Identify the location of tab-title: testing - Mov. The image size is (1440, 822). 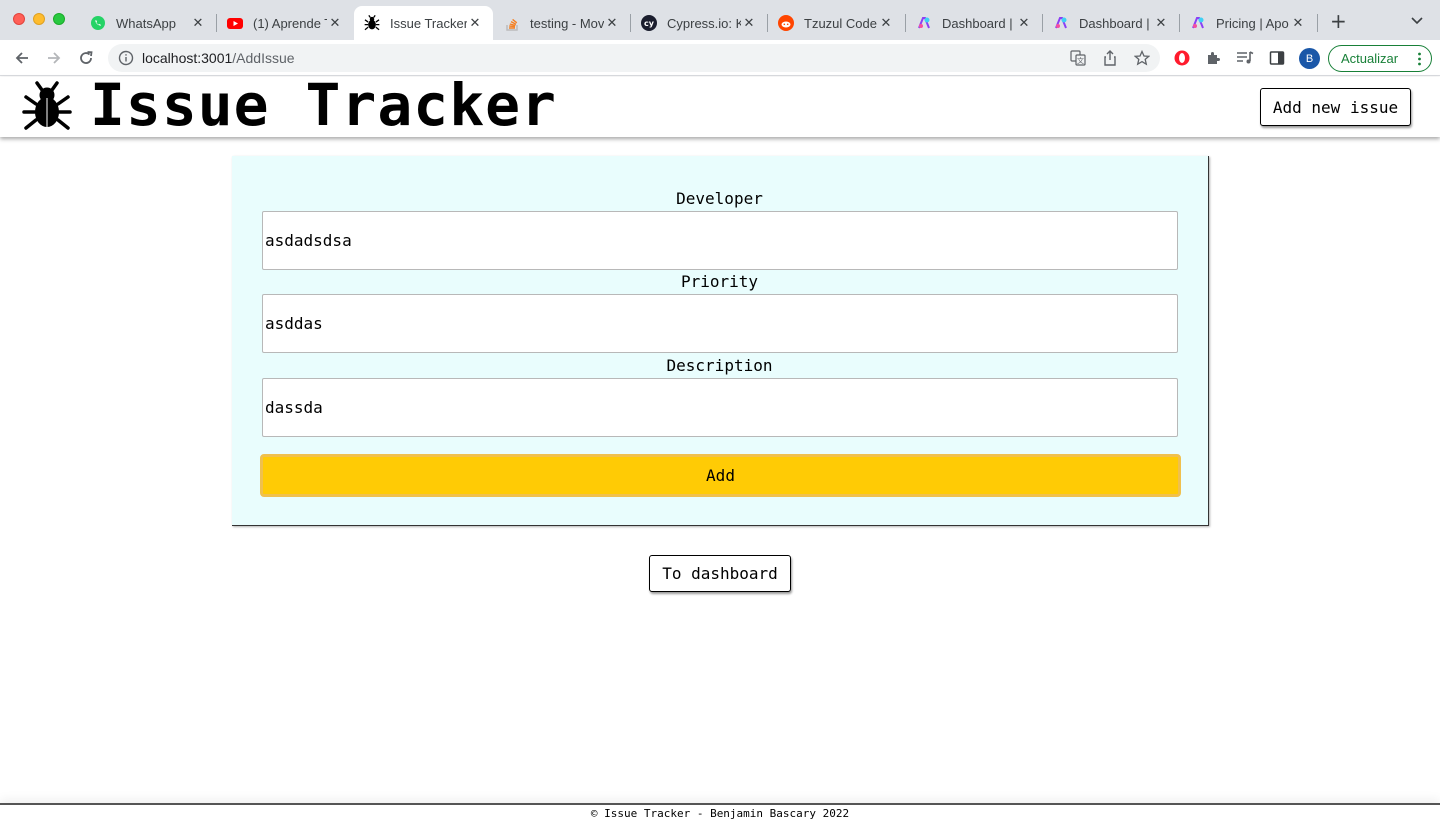
(567, 23).